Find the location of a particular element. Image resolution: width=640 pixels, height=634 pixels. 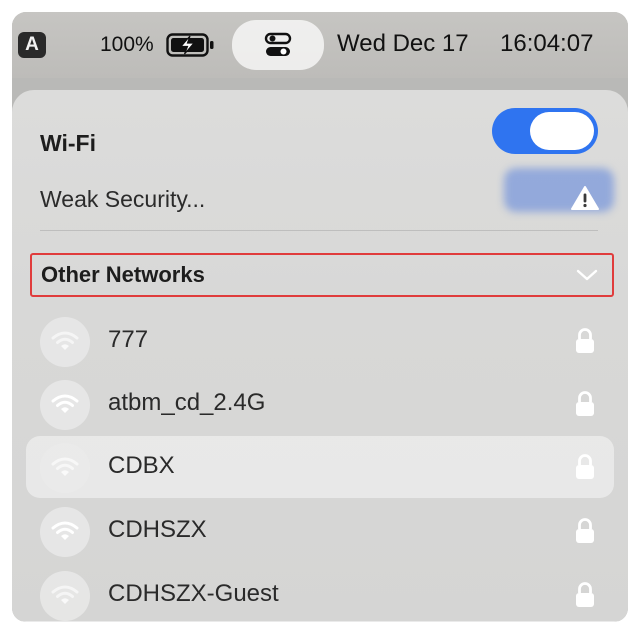

wifi-toggle-knob is located at coordinates (562, 131).